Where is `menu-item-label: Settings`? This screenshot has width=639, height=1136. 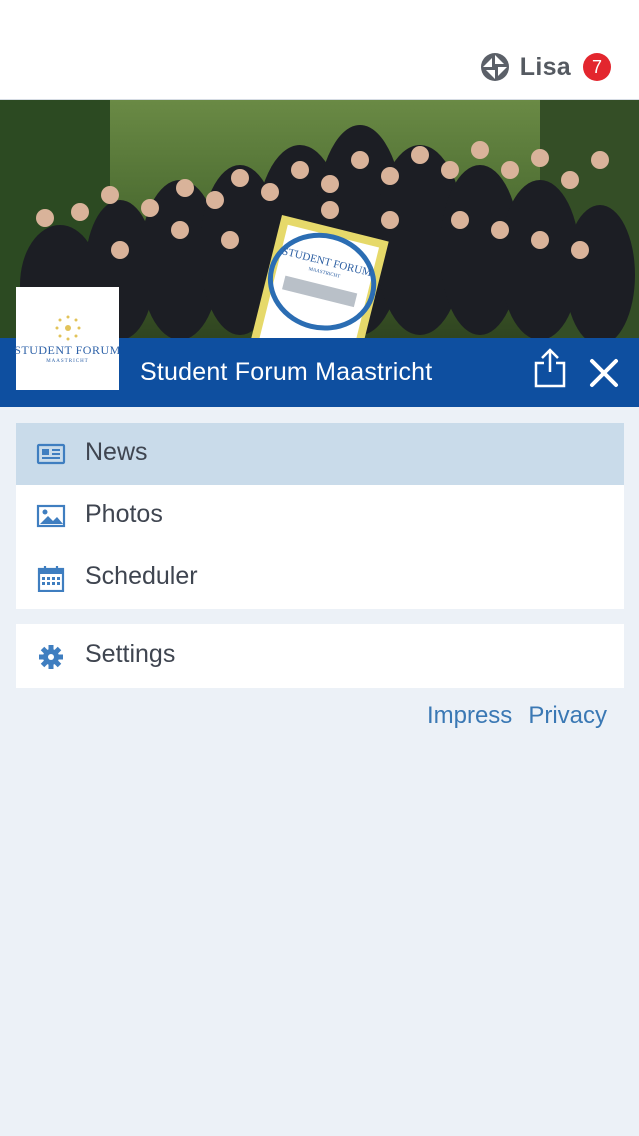
menu-item-label: Settings is located at coordinates (130, 654).